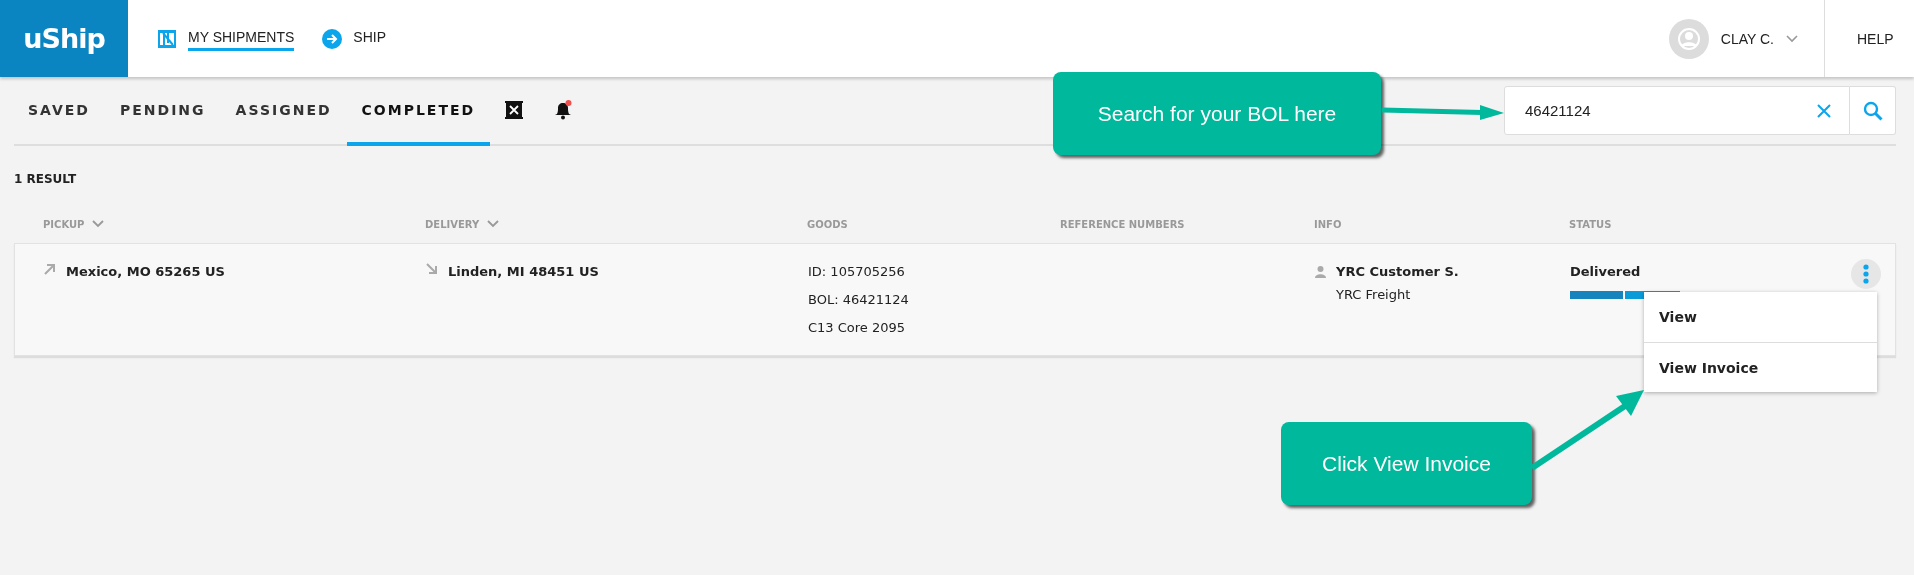 This screenshot has width=1914, height=575. What do you see at coordinates (1869, 38) in the screenshot?
I see `help-link: HELP` at bounding box center [1869, 38].